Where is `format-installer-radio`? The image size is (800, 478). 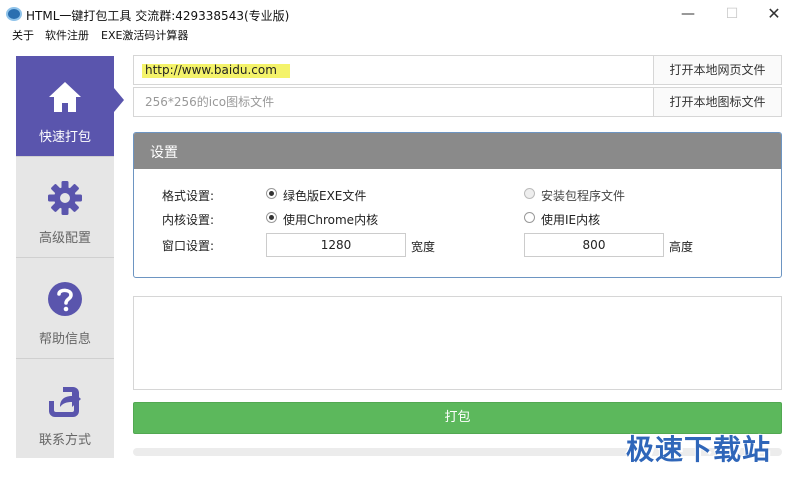
format-installer-radio is located at coordinates (529, 193).